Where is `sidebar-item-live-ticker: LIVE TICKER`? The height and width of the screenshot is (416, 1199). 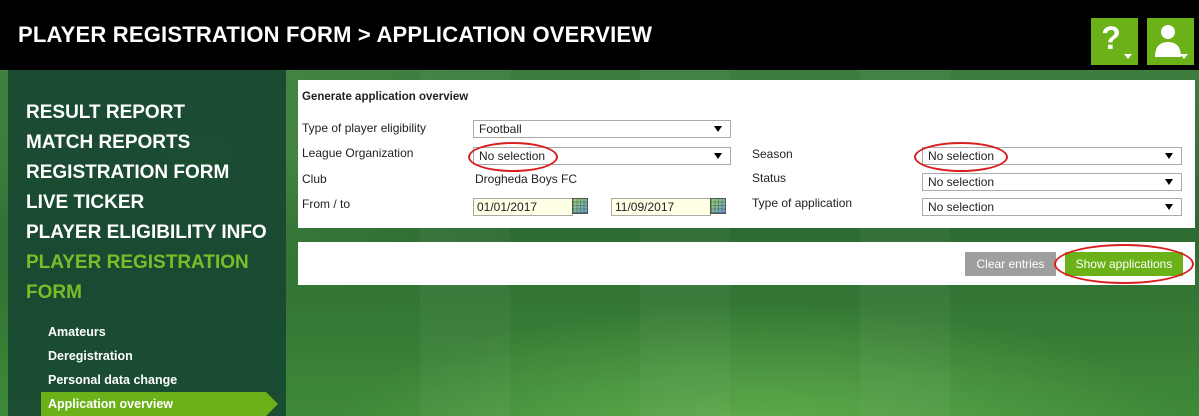
sidebar-item-live-ticker: LIVE TICKER is located at coordinates (155, 203).